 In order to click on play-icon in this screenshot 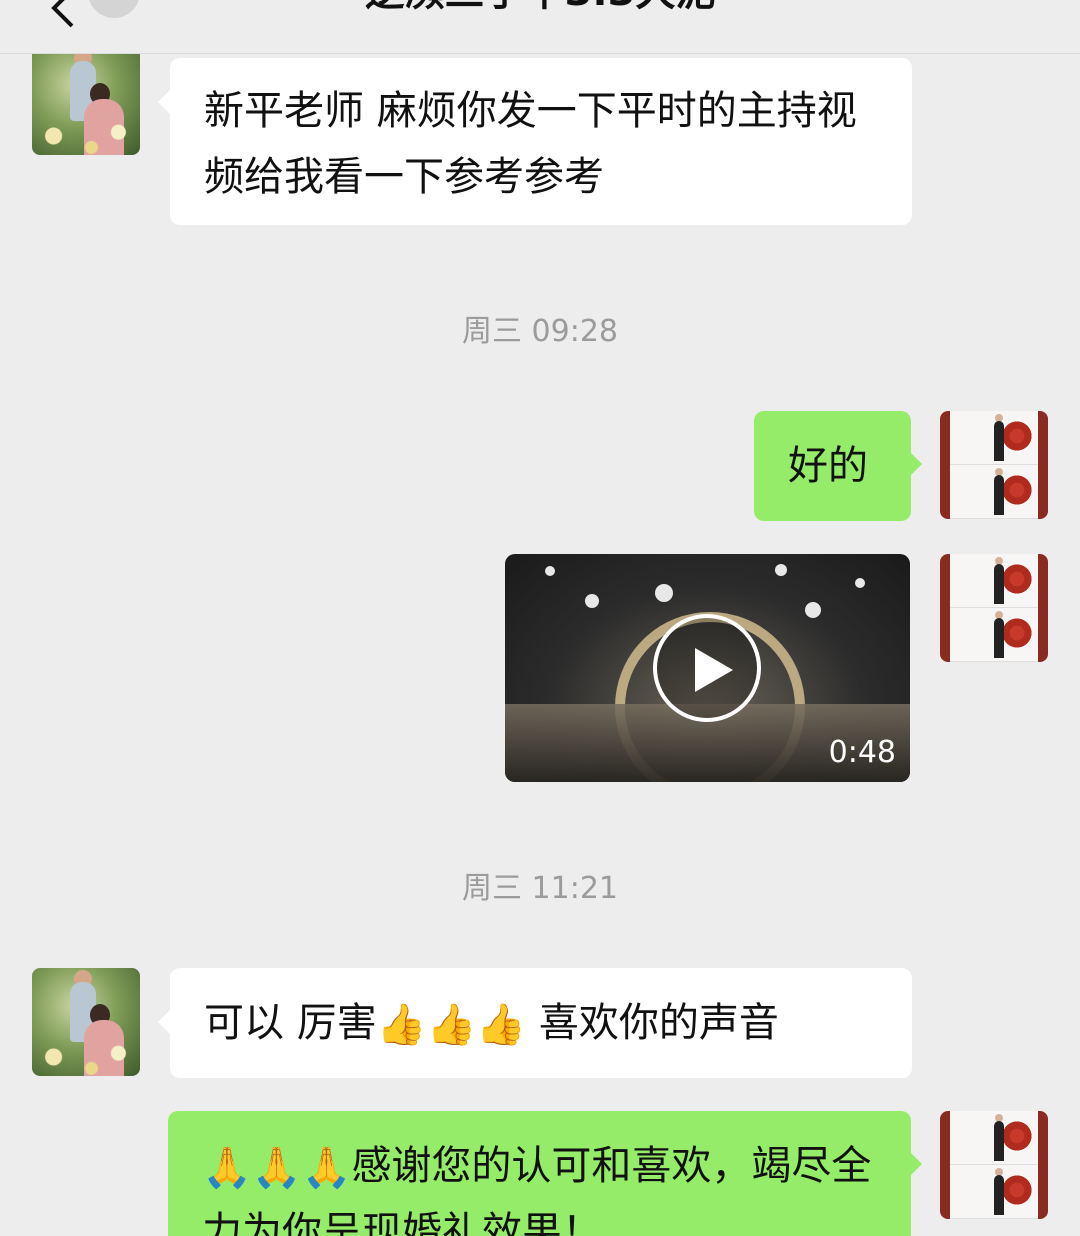, I will do `click(714, 670)`.